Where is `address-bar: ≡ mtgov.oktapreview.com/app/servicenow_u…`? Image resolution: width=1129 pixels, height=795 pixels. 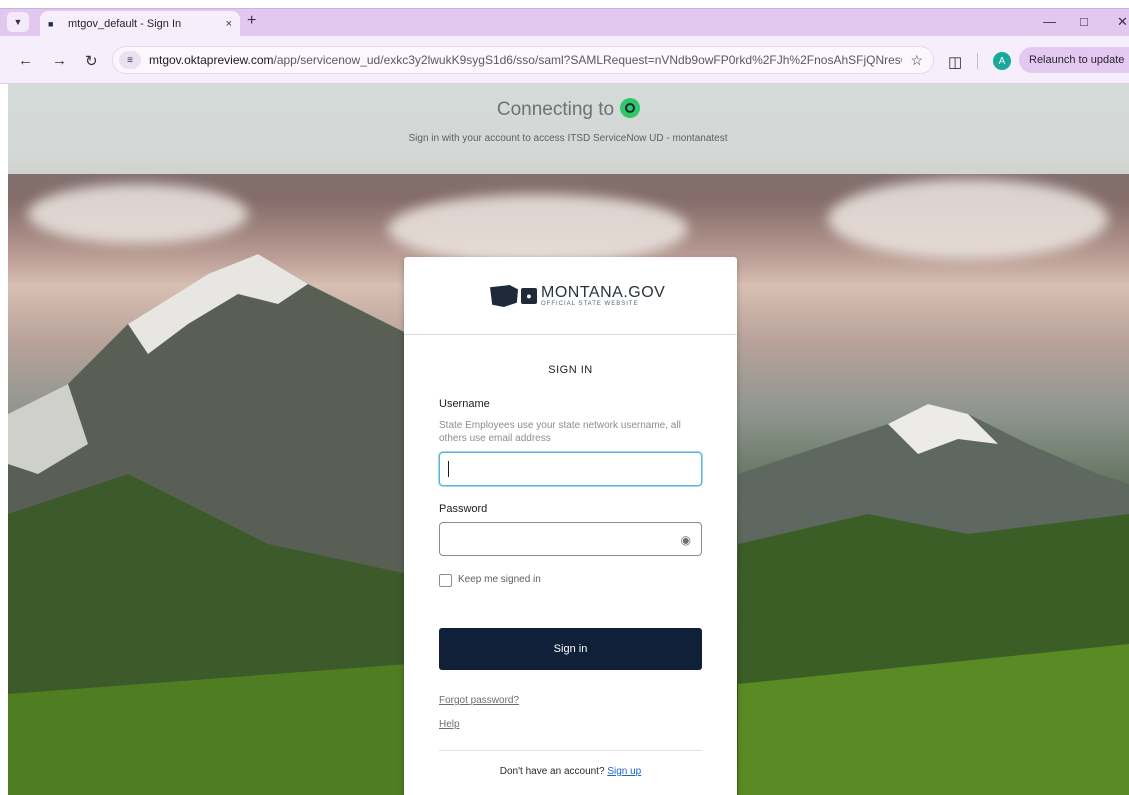
address-bar: ≡ mtgov.oktapreview.com/app/servicenow_u… is located at coordinates (523, 60).